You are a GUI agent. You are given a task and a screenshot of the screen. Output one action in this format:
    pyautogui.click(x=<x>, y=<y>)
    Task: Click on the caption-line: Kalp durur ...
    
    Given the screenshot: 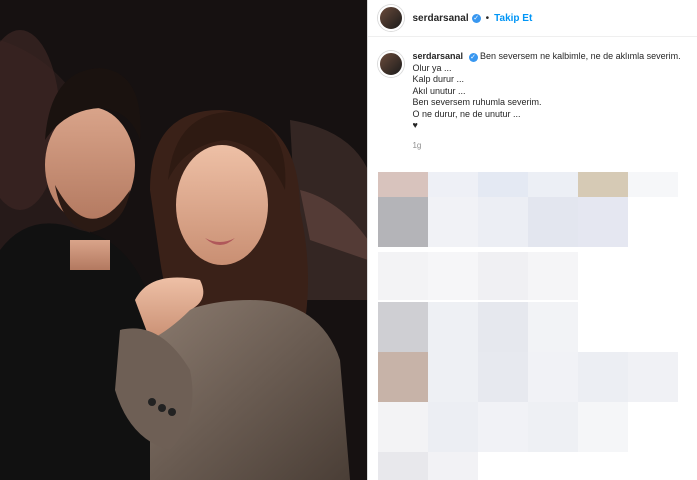 What is the action you would take?
    pyautogui.click(x=438, y=79)
    